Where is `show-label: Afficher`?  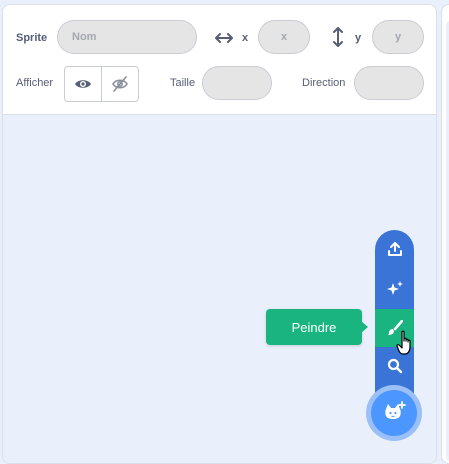
show-label: Afficher is located at coordinates (35, 83).